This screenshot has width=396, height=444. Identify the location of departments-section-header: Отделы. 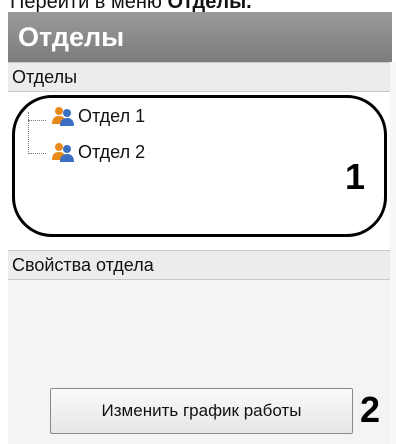
(202, 77).